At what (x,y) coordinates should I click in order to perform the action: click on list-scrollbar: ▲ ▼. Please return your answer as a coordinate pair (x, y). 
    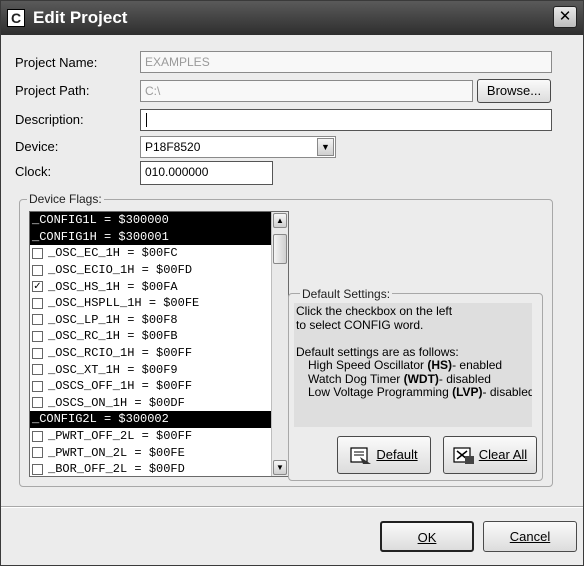
    Looking at the image, I should click on (279, 344).